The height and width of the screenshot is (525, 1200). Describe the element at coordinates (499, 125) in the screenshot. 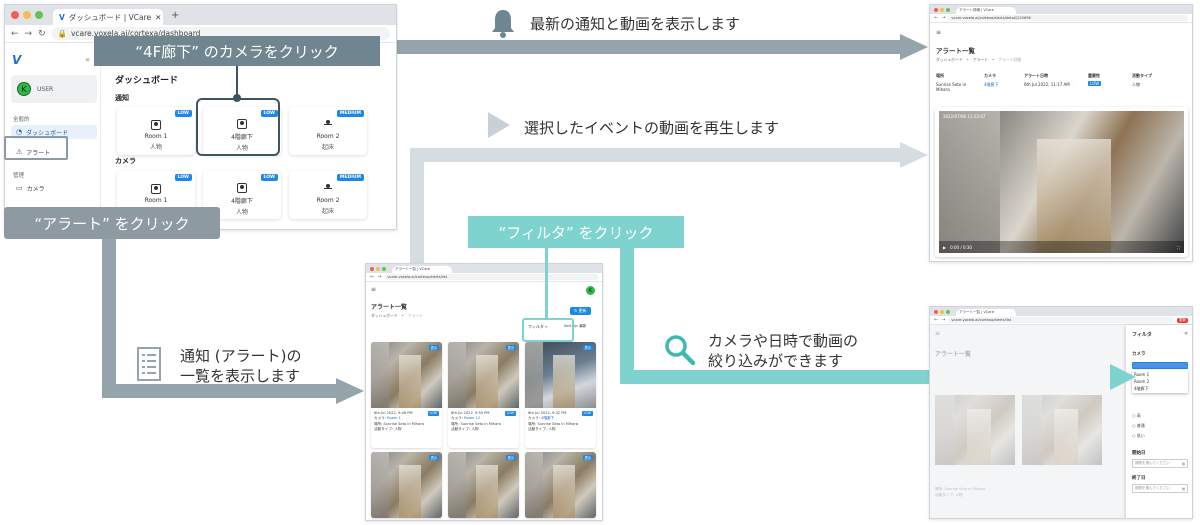

I see `play-icon` at that location.